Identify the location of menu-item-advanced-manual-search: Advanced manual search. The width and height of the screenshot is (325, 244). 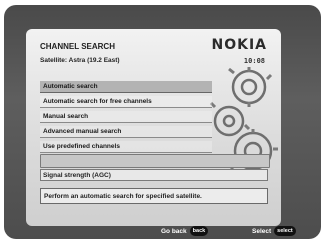
(126, 132).